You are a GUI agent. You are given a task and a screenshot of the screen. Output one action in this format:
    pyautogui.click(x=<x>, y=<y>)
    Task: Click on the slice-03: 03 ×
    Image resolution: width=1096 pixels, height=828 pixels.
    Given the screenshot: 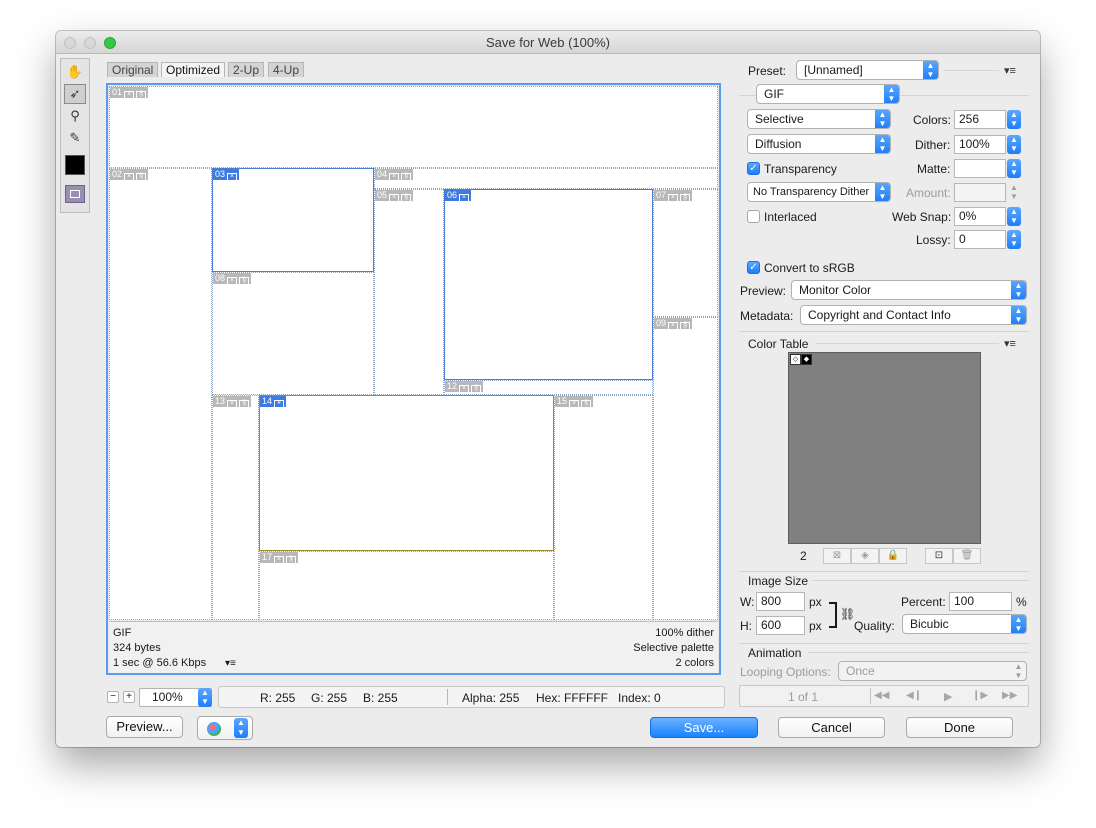 What is the action you would take?
    pyautogui.click(x=293, y=220)
    